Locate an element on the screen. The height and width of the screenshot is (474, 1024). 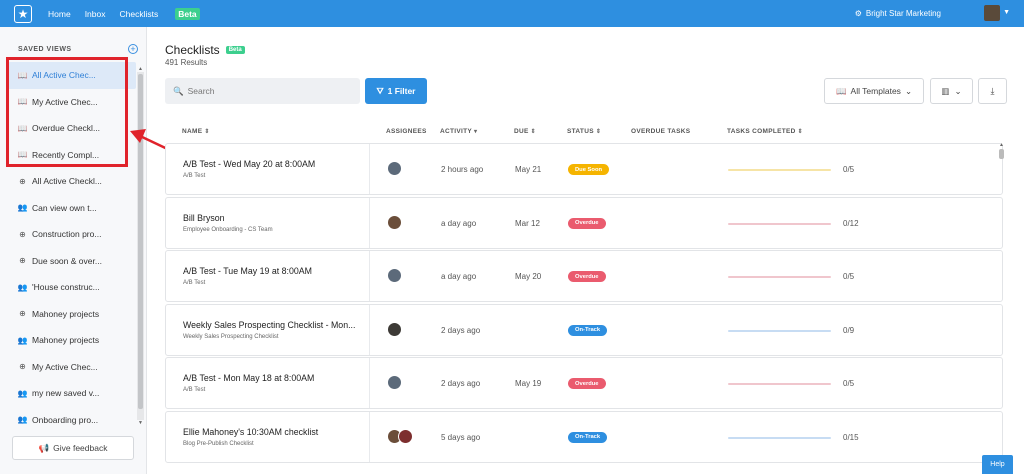
column-header-activity: ACTIVITY ▾ is located at coordinates (458, 131).